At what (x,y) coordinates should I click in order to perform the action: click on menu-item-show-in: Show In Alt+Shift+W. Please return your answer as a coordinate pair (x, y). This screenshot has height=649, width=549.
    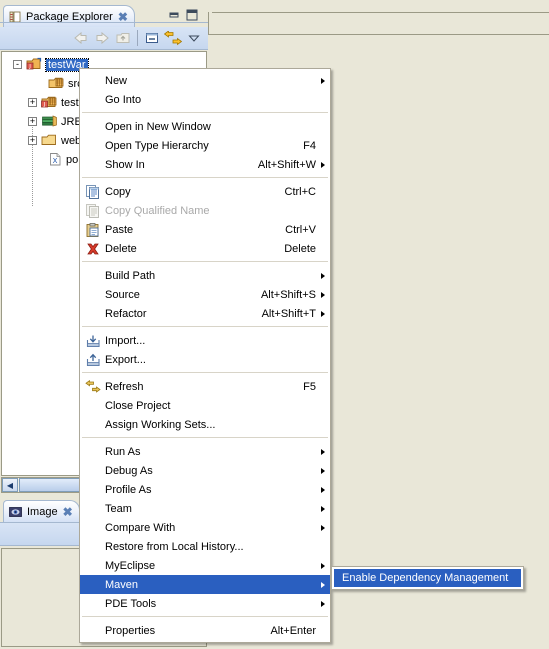
    Looking at the image, I should click on (205, 164).